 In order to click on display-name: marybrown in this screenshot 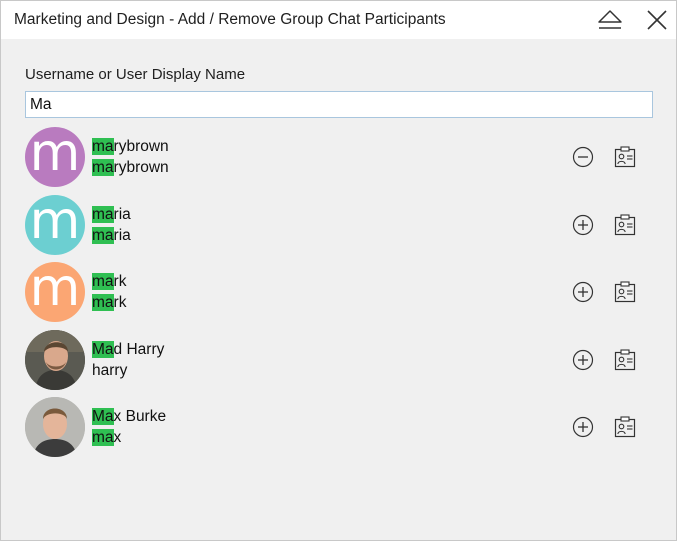, I will do `click(130, 146)`.